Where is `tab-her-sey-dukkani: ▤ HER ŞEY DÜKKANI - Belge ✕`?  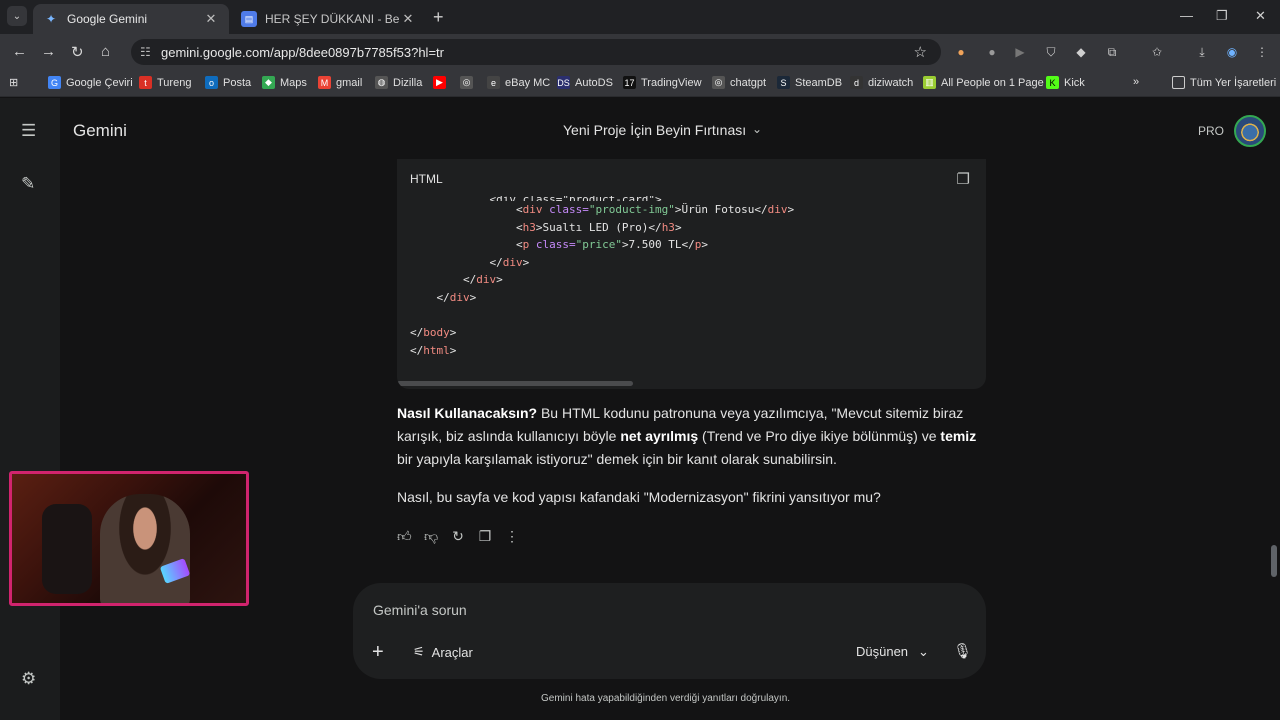 tab-her-sey-dukkani: ▤ HER ŞEY DÜKKANI - Belge ✕ is located at coordinates (328, 19).